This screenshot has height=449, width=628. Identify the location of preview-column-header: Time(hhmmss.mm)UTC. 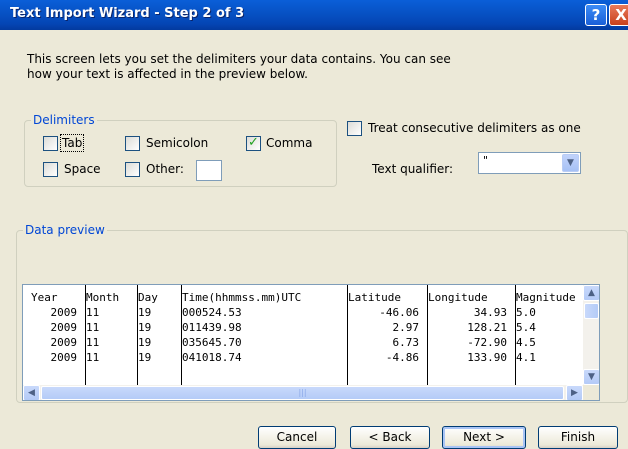
(242, 297).